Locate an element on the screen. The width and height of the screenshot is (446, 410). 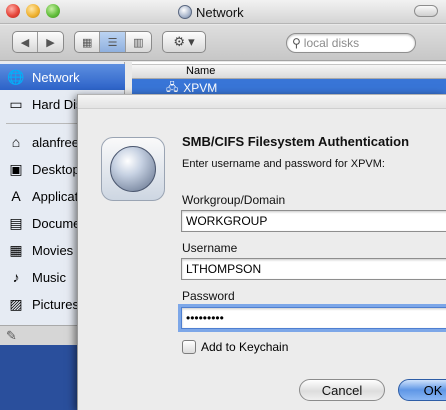
pictures-icon: ▨ is located at coordinates (16, 303).